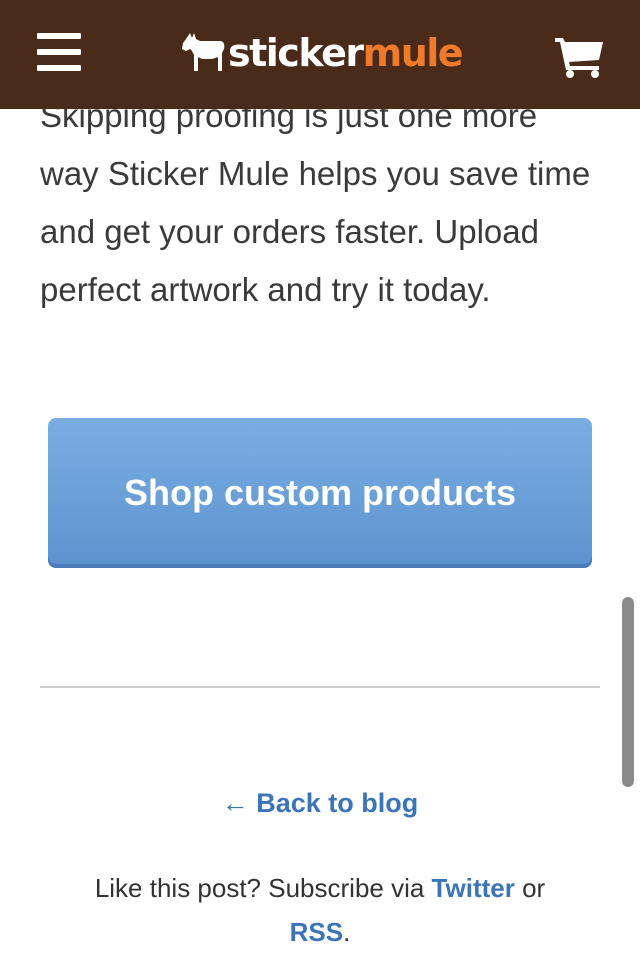  I want to click on top-nav-bar: stickermule, so click(320, 54).